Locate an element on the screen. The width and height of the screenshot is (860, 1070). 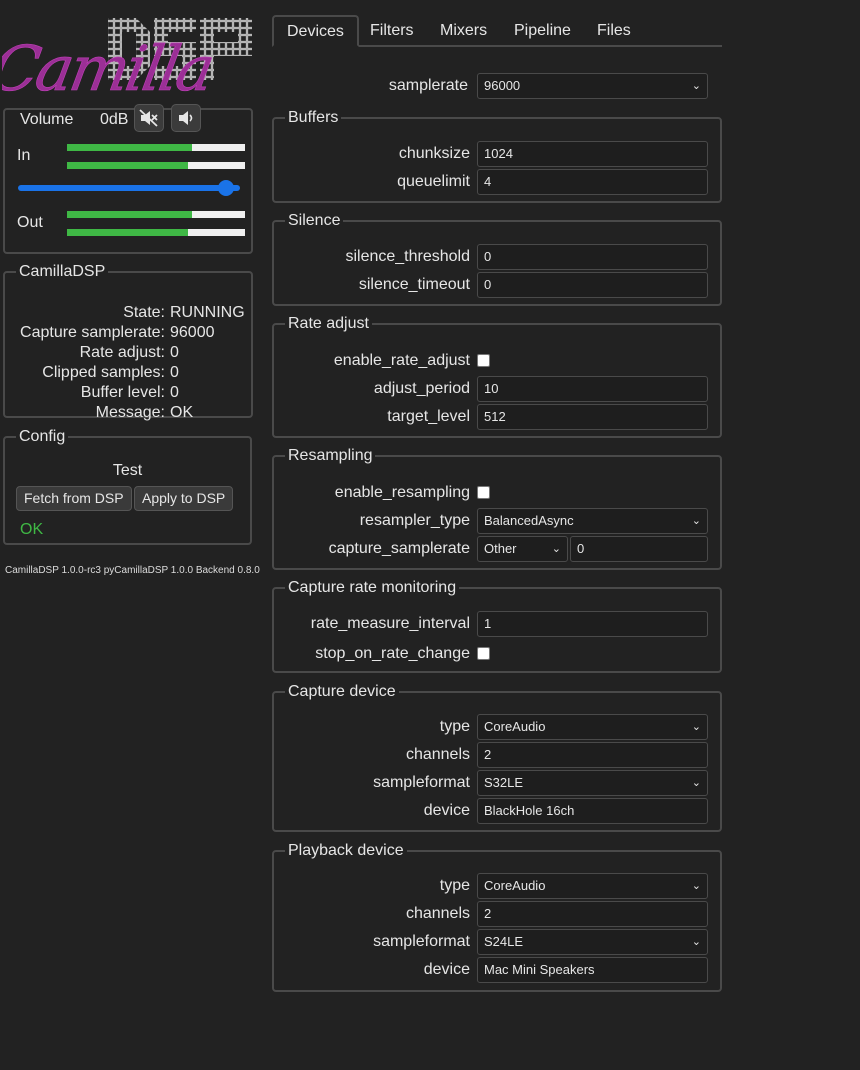
queuelimit-input: 4 is located at coordinates (592, 182).